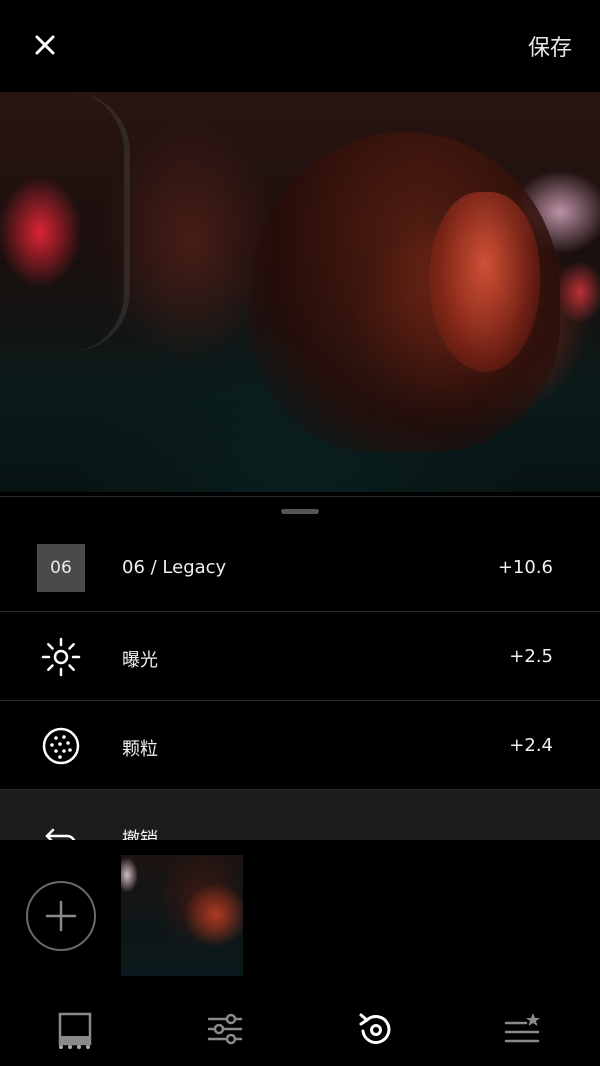 The width and height of the screenshot is (600, 1066). I want to click on tab-adjust, so click(225, 1029).